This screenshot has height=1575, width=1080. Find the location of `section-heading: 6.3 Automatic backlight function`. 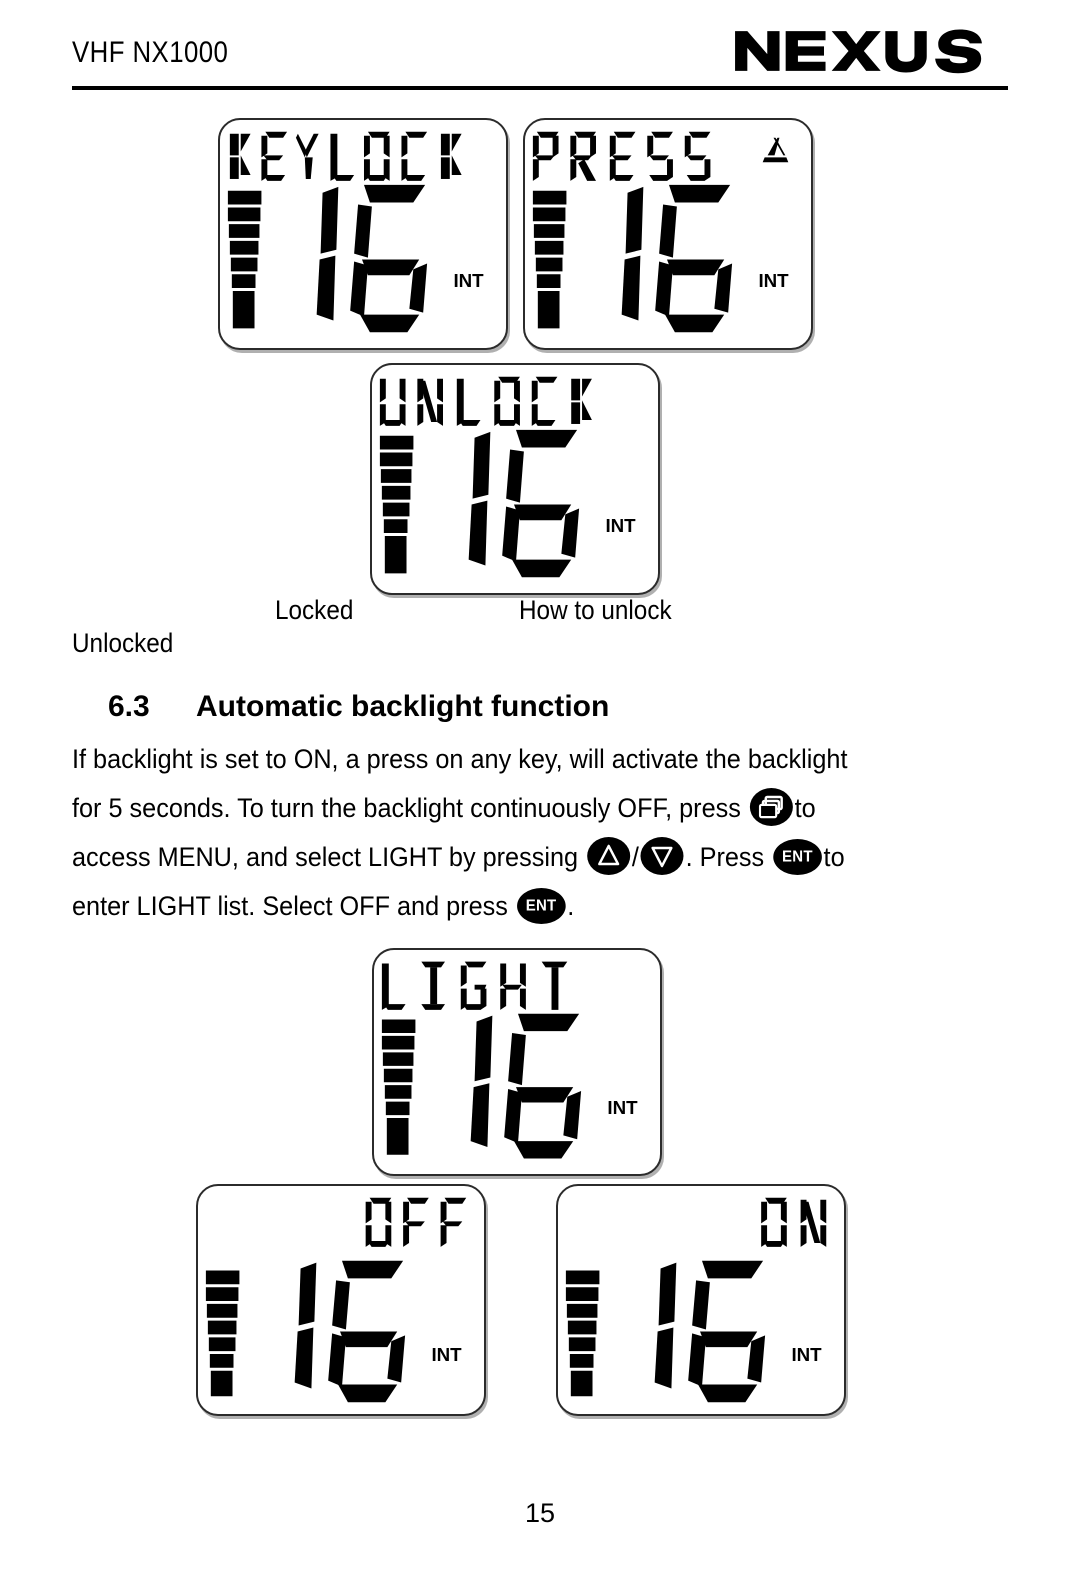

section-heading: 6.3 Automatic backlight function is located at coordinates (358, 707).